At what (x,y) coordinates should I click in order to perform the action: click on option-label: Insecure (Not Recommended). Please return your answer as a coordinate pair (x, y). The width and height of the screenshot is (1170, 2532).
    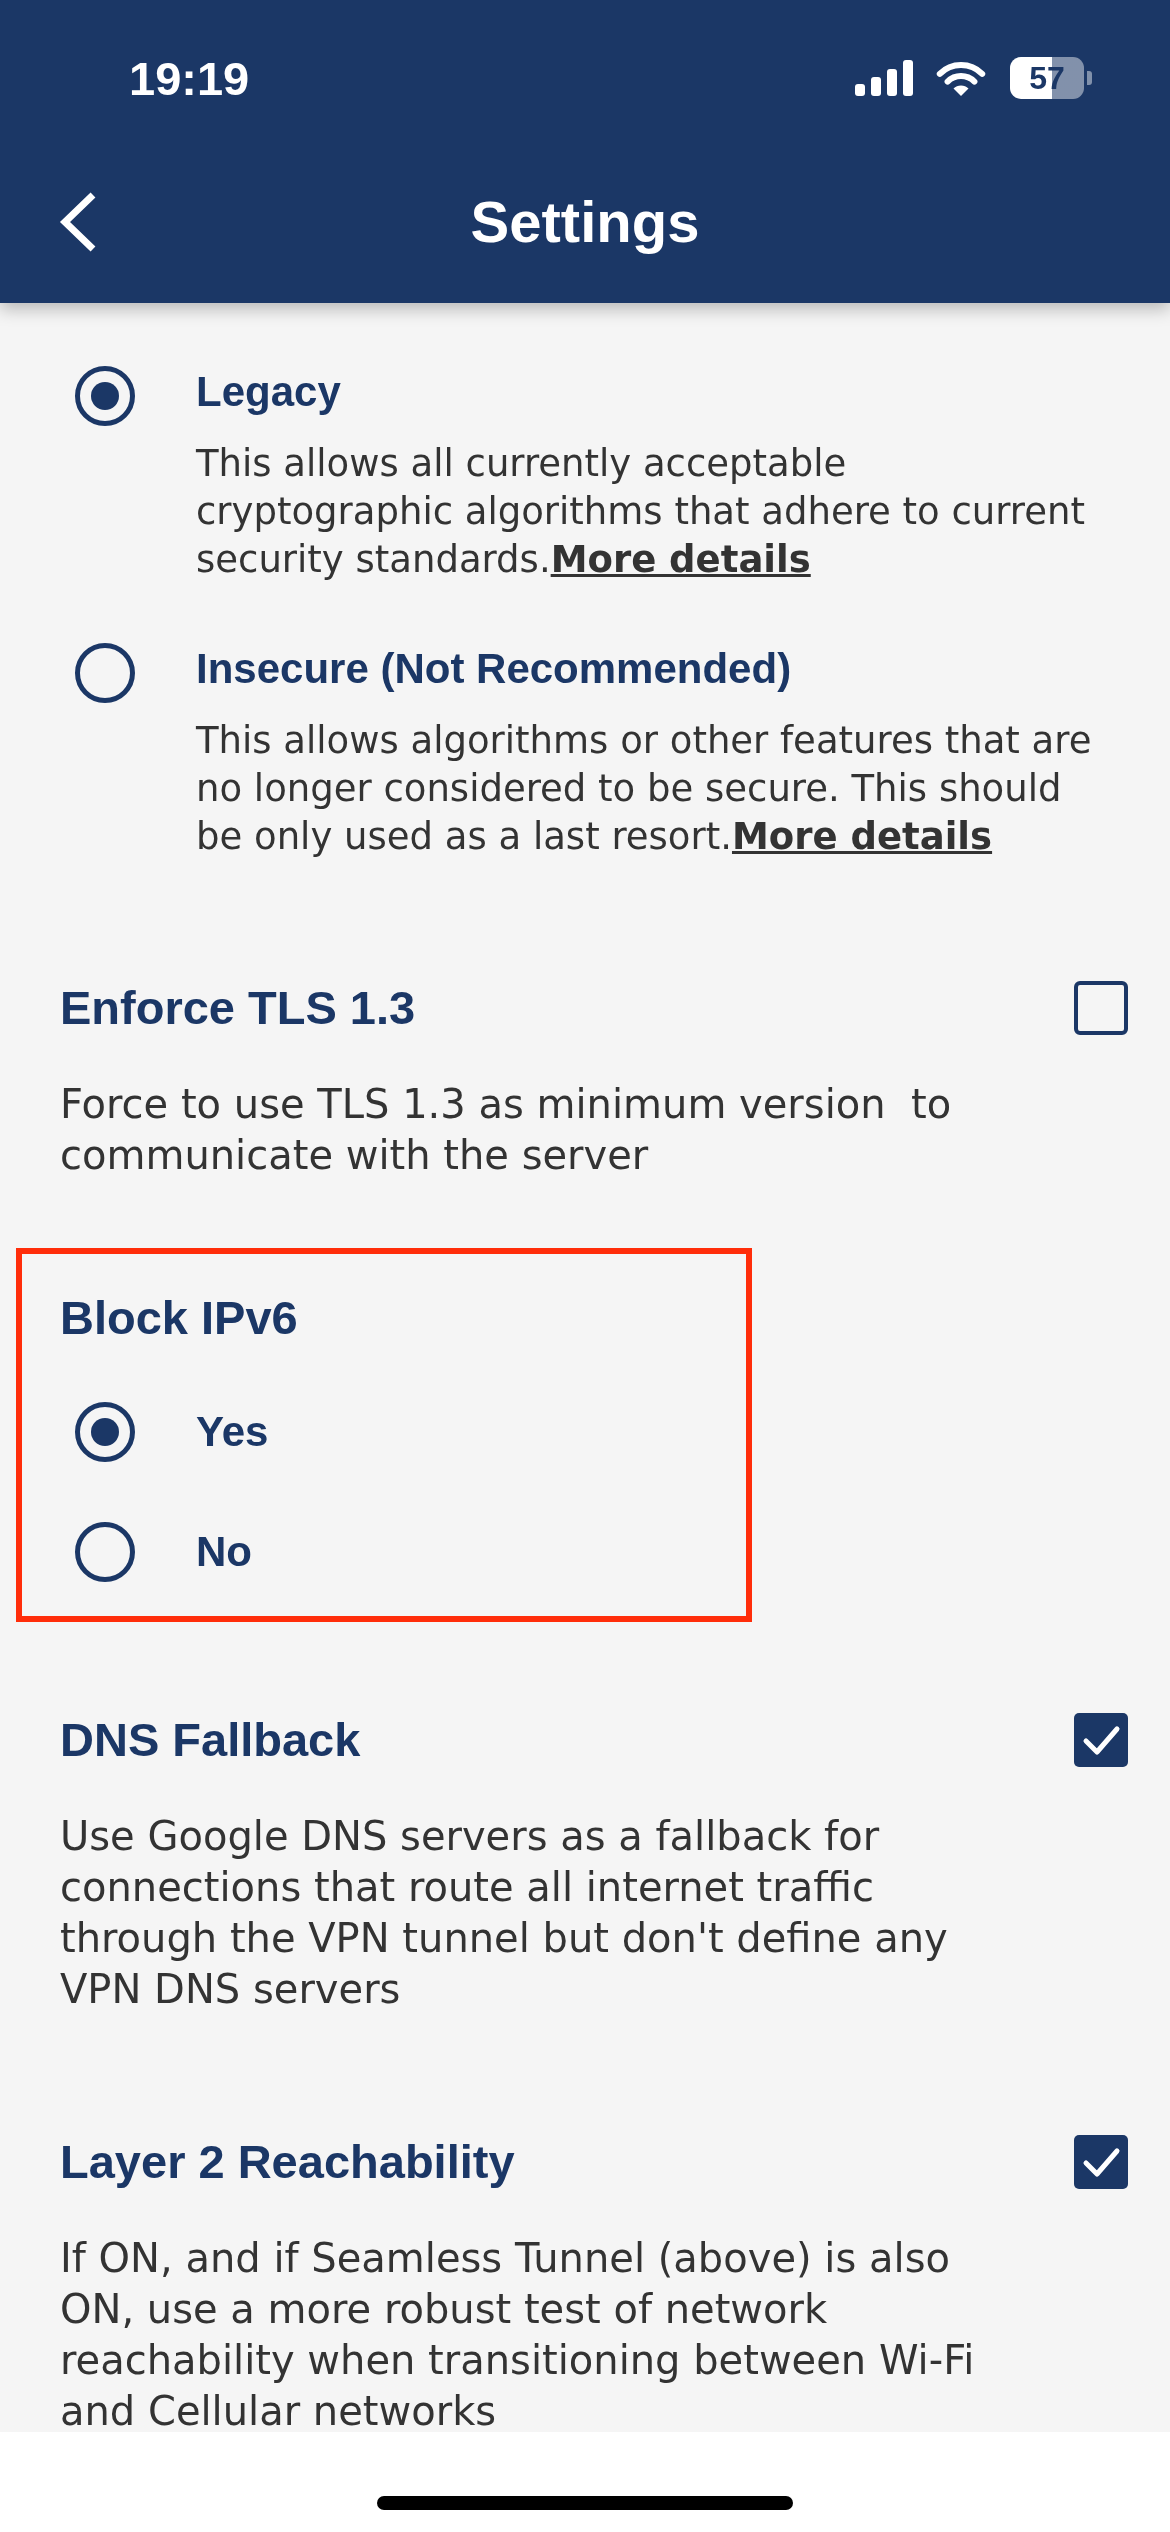
    Looking at the image, I should click on (649, 669).